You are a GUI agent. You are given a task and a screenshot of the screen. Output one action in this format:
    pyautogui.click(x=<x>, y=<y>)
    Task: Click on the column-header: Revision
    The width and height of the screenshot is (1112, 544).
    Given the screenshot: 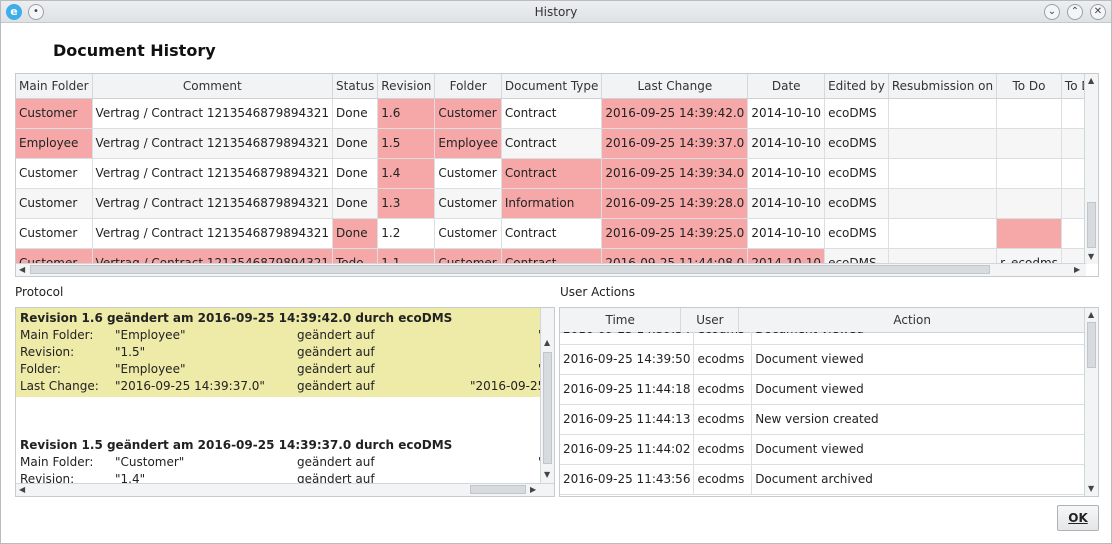 What is the action you would take?
    pyautogui.click(x=406, y=86)
    